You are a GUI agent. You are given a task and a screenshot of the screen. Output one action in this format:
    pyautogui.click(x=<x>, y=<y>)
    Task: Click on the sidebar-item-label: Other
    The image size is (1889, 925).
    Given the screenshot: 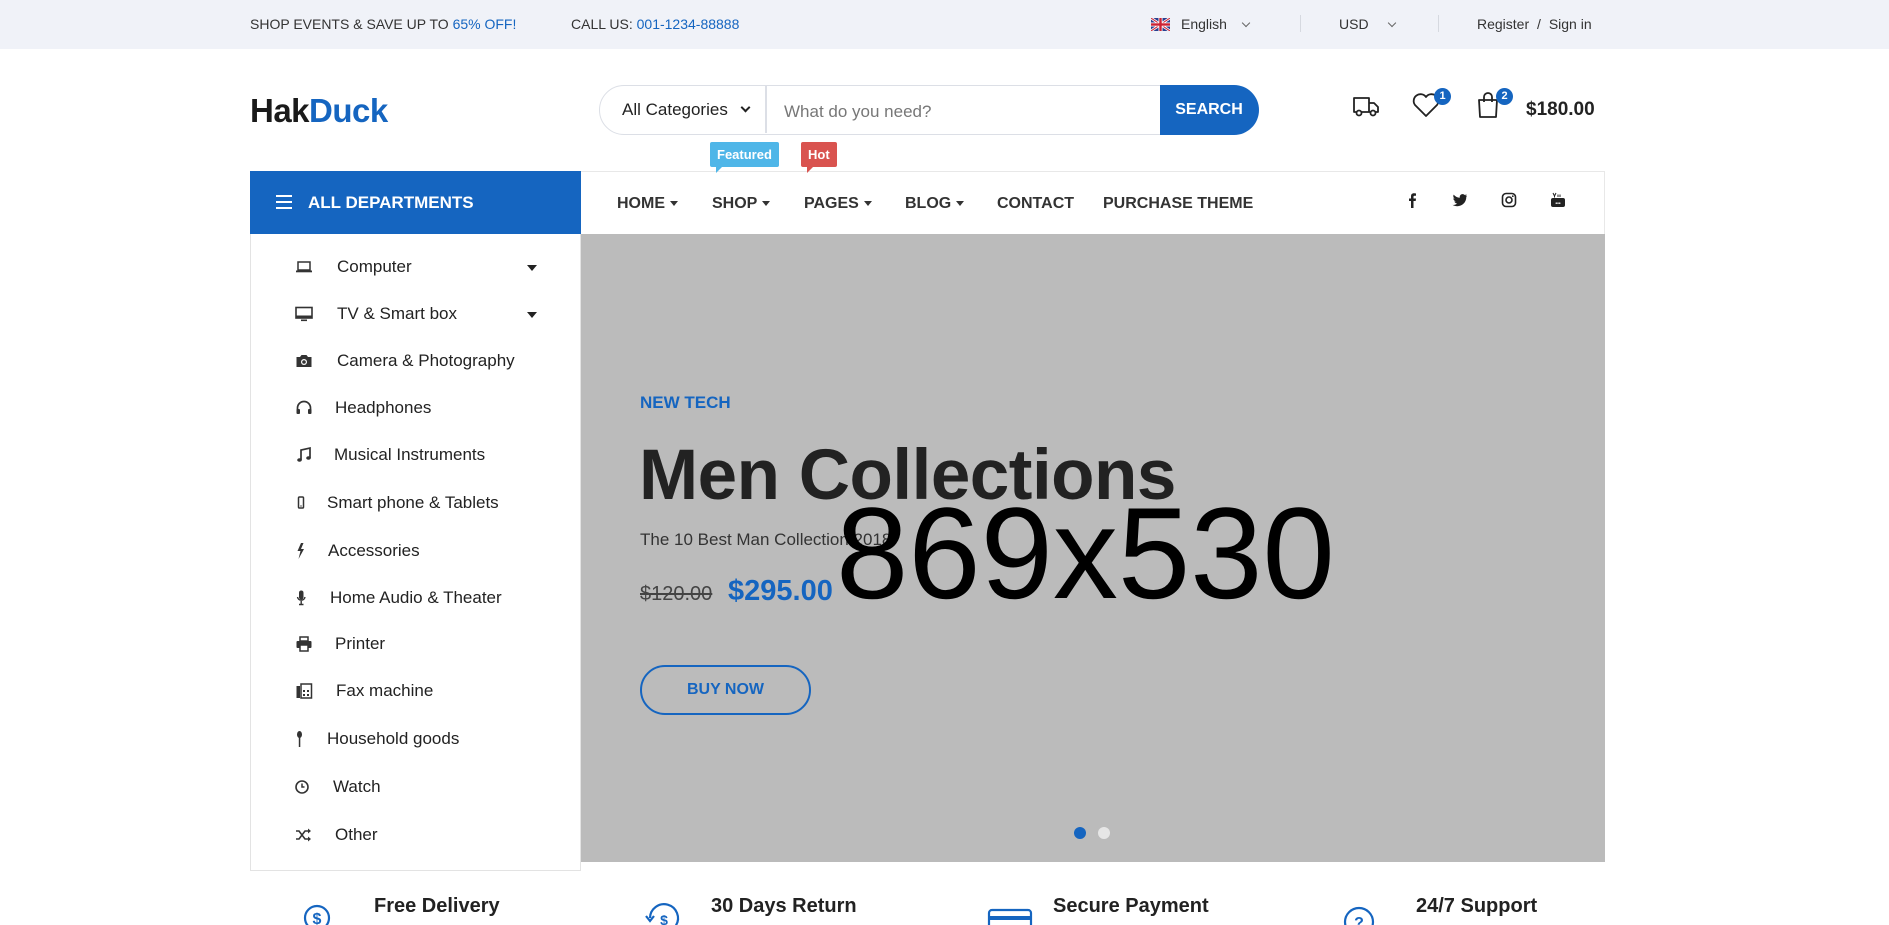 What is the action you would take?
    pyautogui.click(x=356, y=834)
    